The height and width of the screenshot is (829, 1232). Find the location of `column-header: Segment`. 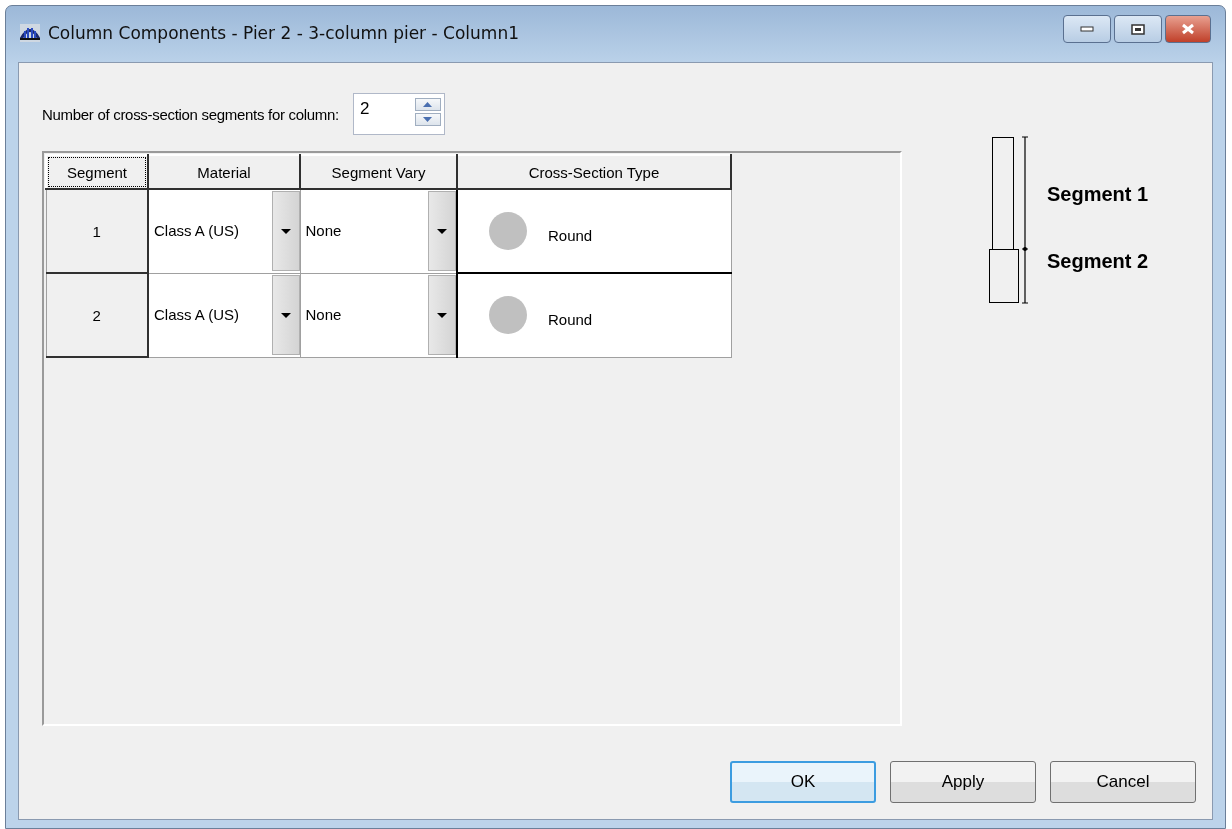

column-header: Segment is located at coordinates (97, 172).